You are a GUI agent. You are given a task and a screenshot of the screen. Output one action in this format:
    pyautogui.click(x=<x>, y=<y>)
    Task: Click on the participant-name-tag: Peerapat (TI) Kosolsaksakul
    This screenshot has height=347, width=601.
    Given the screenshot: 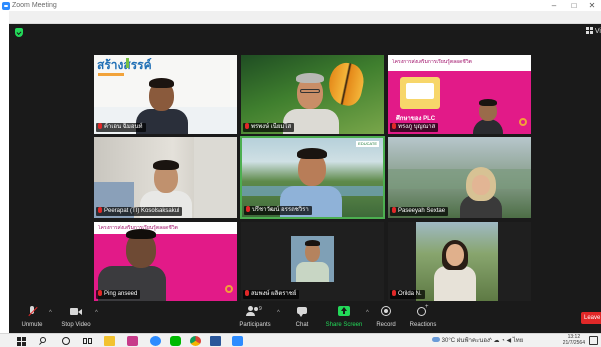 What is the action you would take?
    pyautogui.click(x=139, y=211)
    